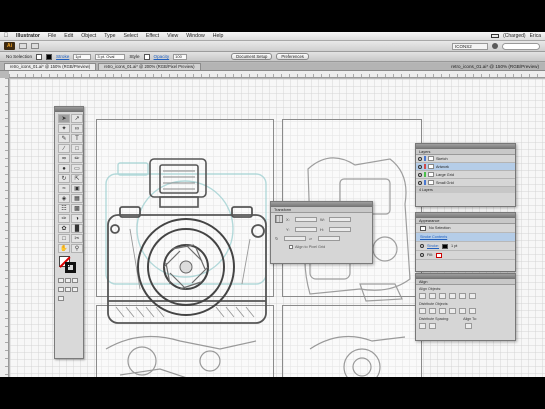 This screenshot has width=545, height=409. I want to click on align-left-icon, so click(422, 296).